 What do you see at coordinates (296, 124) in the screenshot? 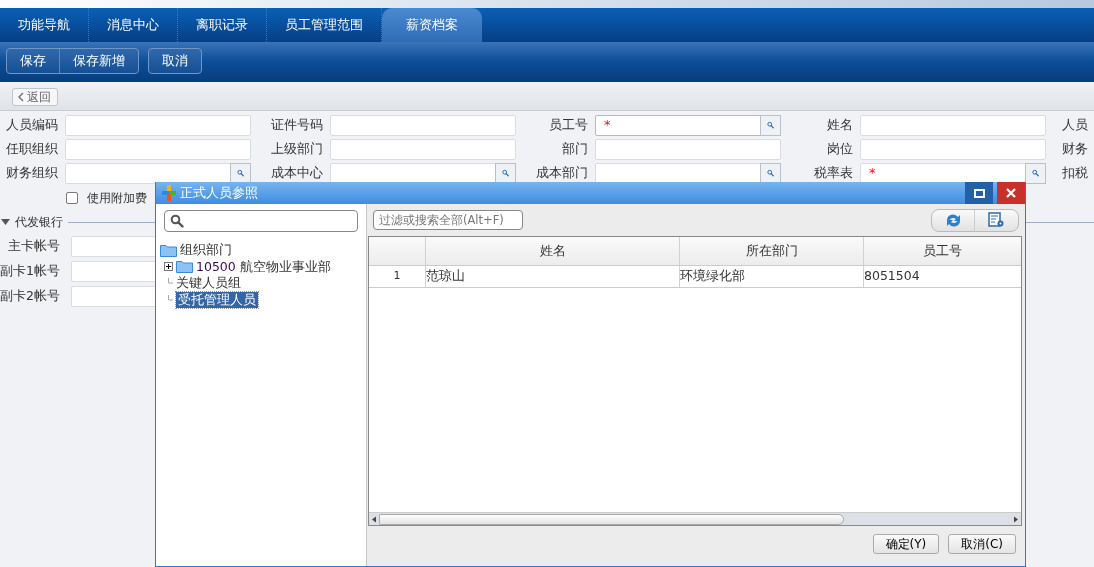
I see `field-label: 证件号码` at bounding box center [296, 124].